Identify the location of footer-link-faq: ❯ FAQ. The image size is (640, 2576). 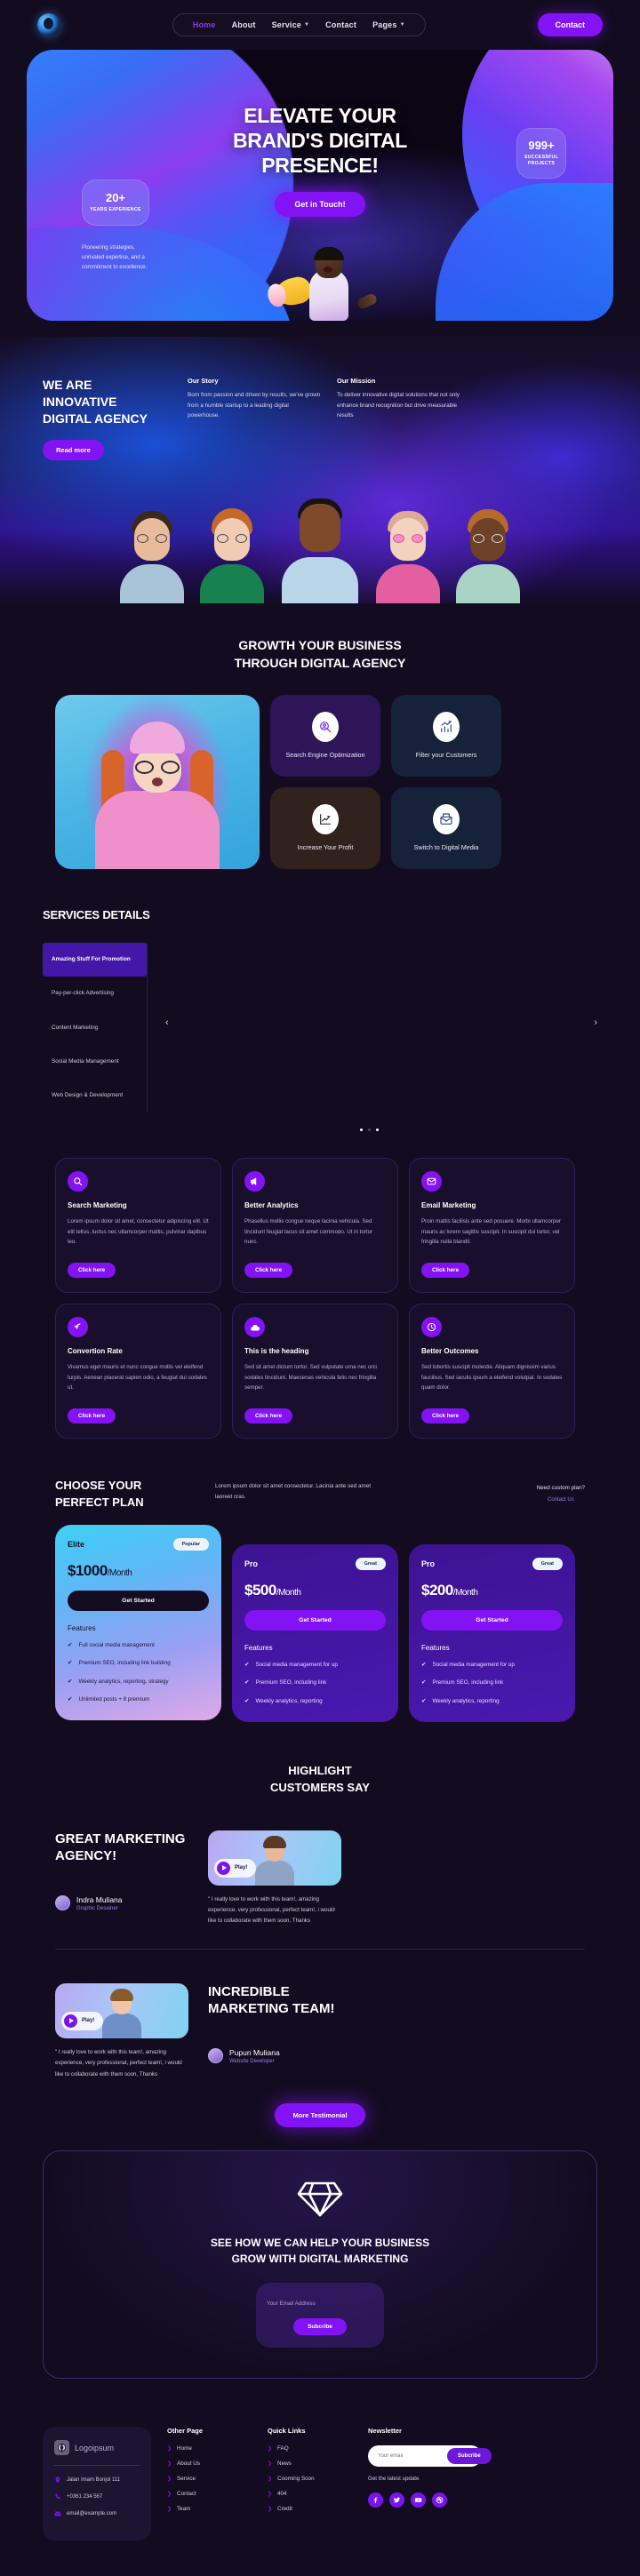
(310, 2448).